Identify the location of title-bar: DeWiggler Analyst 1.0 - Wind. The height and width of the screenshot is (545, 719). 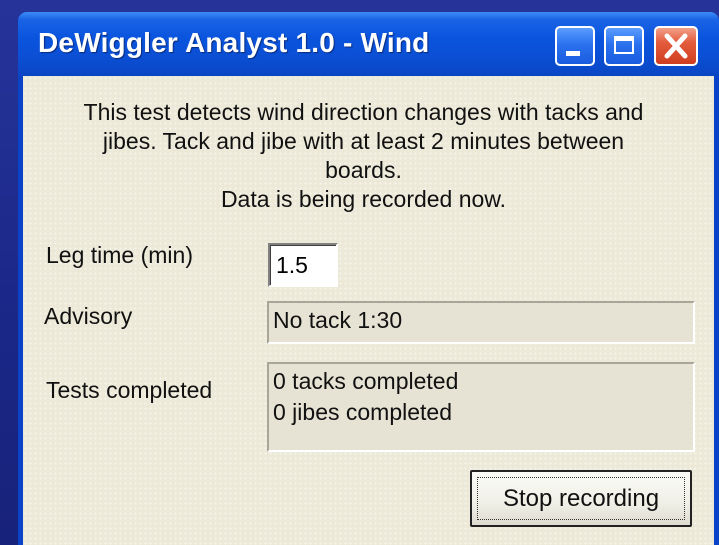
(368, 44).